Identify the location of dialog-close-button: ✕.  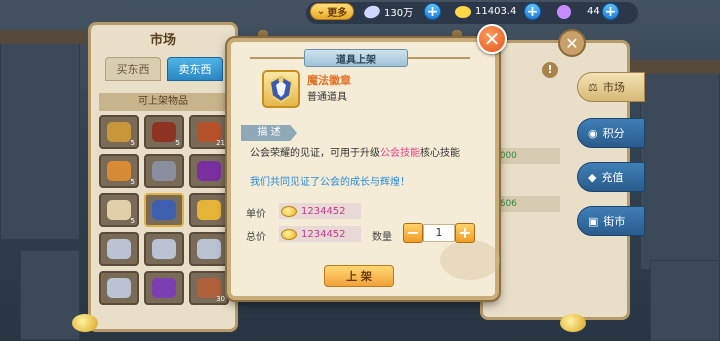
(492, 39).